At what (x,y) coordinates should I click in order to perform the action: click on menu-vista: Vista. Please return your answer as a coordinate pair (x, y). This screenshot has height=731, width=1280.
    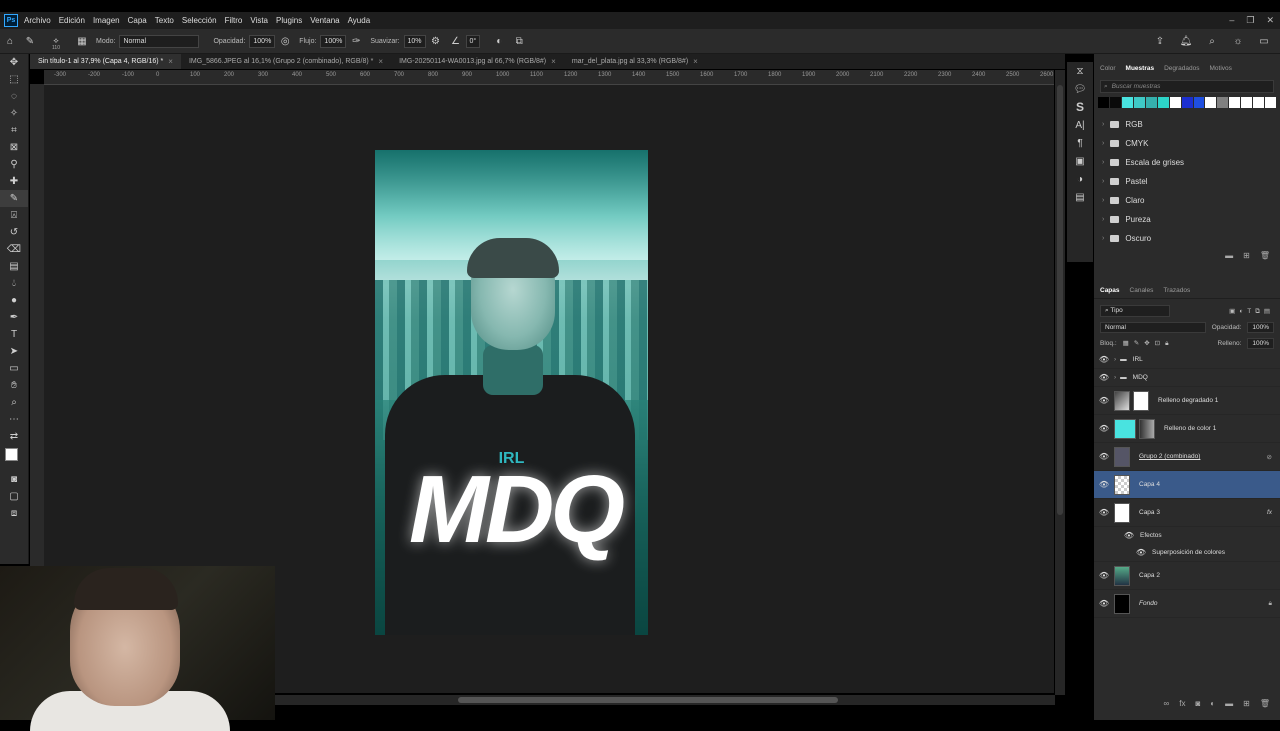
    Looking at the image, I should click on (259, 20).